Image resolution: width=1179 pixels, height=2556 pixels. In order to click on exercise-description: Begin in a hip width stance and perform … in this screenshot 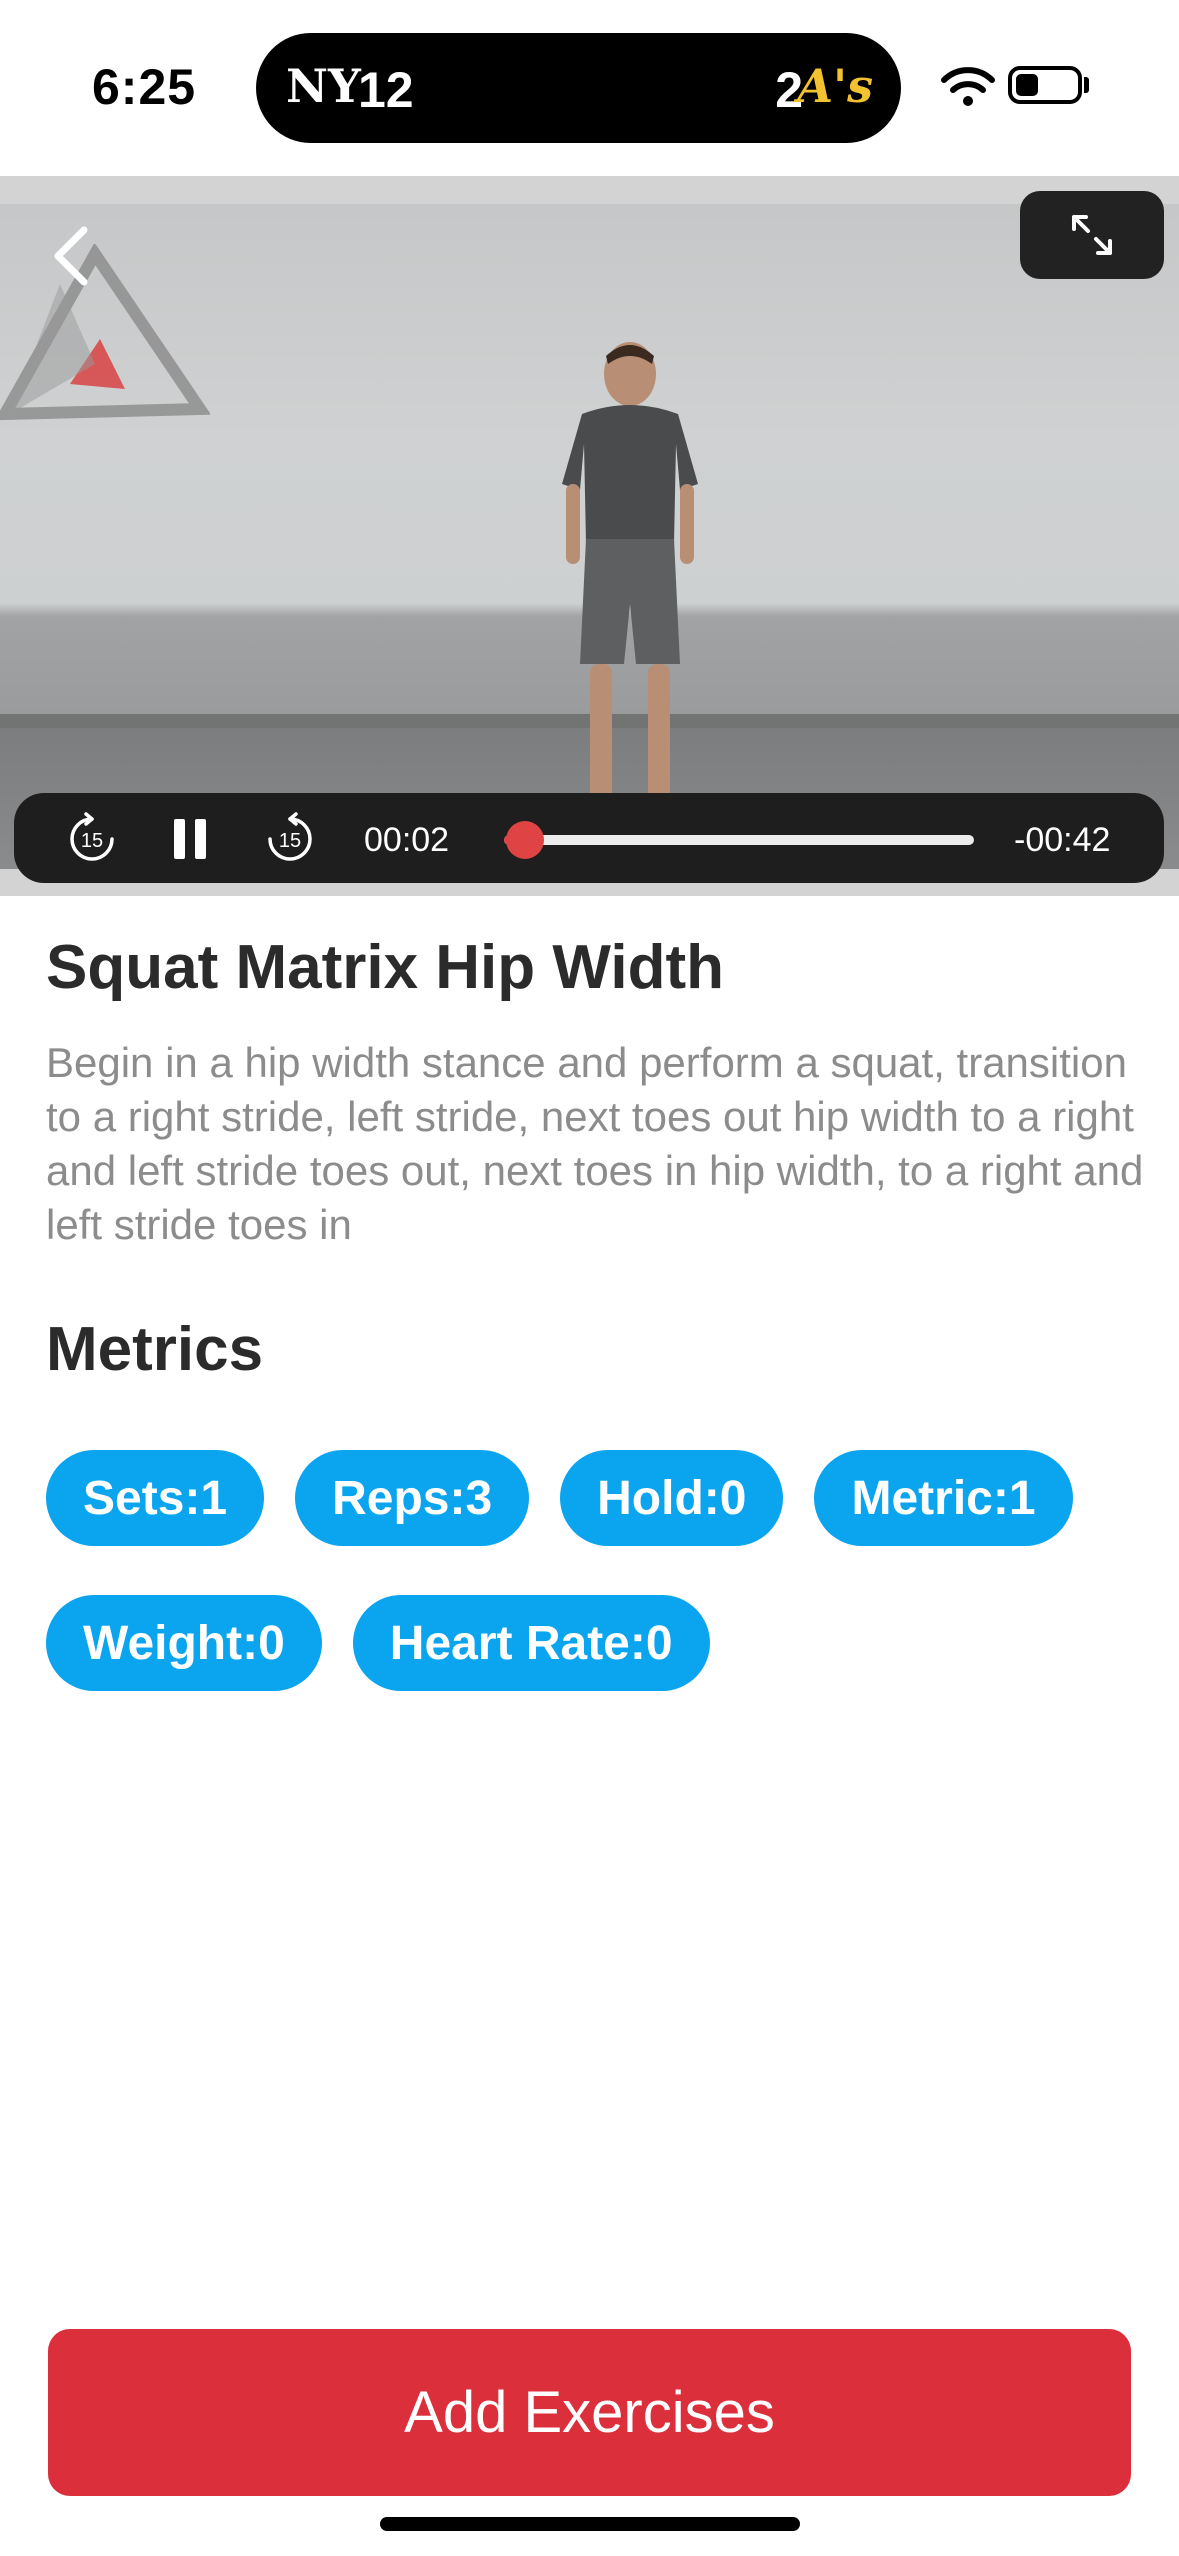, I will do `click(595, 1143)`.